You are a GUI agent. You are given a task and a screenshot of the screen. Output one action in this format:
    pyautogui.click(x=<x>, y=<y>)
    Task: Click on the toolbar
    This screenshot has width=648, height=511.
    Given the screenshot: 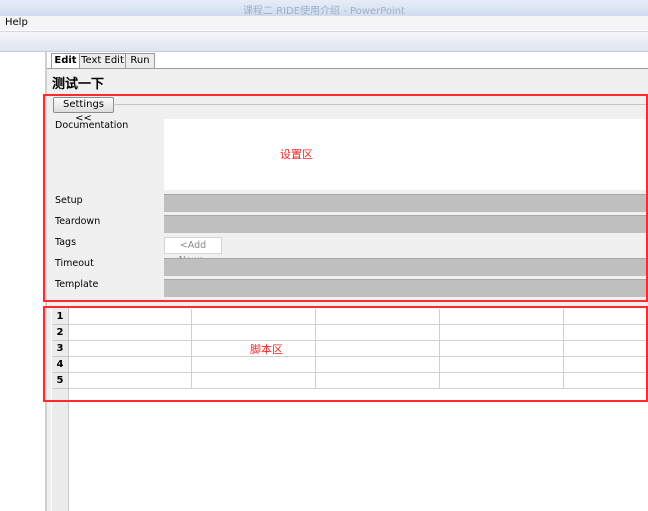 What is the action you would take?
    pyautogui.click(x=324, y=41)
    